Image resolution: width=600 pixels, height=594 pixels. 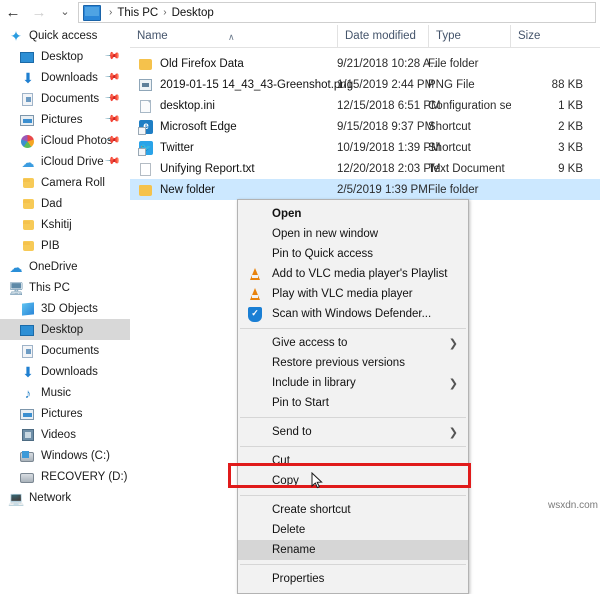 I want to click on breadcrumb-desktop: Desktop, so click(x=193, y=13).